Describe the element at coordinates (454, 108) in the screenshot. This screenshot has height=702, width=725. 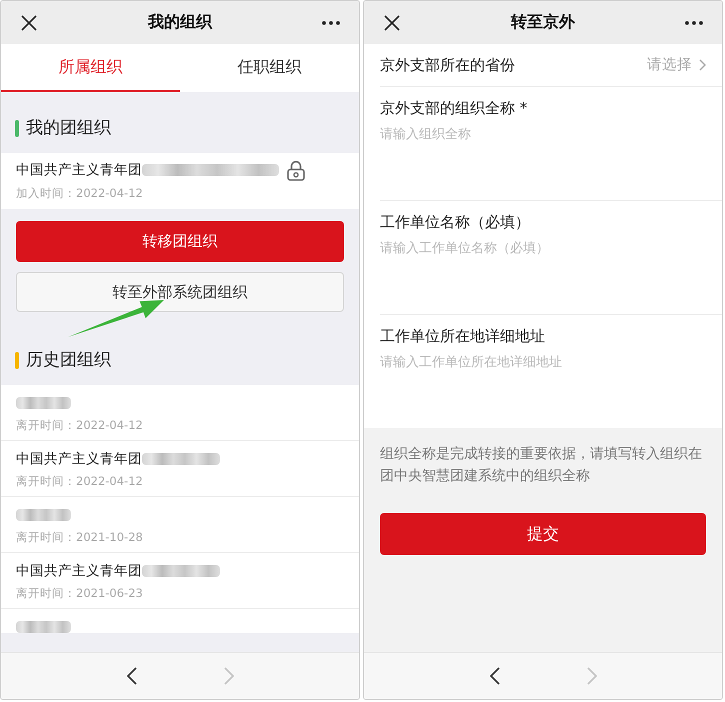
I see `field-label: 京外支部的组织全称 *` at that location.